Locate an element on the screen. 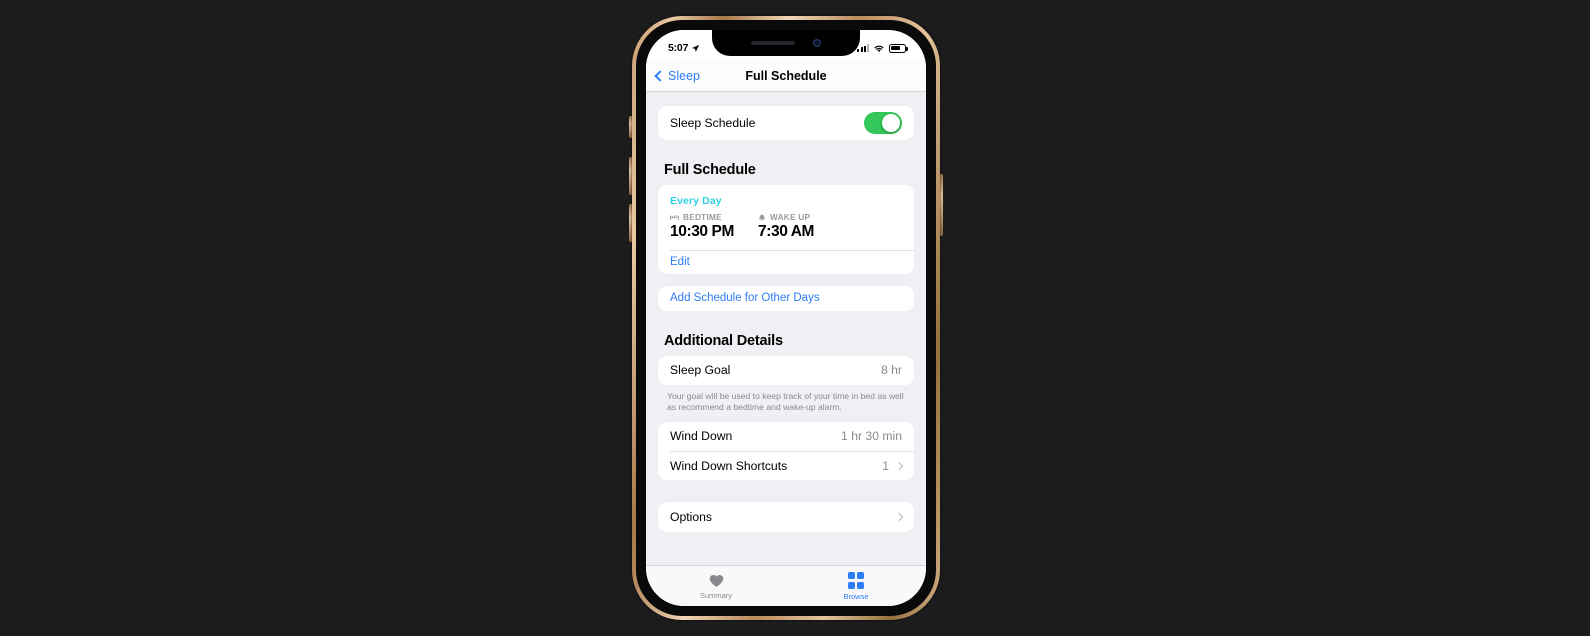  grid-icon is located at coordinates (856, 580).